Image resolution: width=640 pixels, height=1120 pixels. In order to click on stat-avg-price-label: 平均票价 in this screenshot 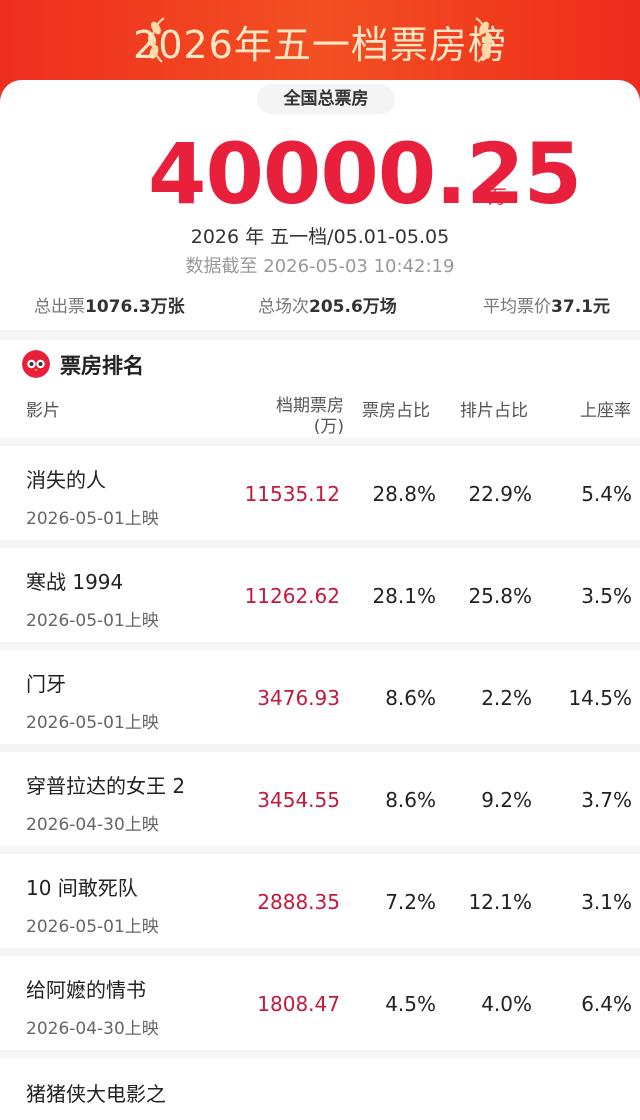, I will do `click(517, 307)`.